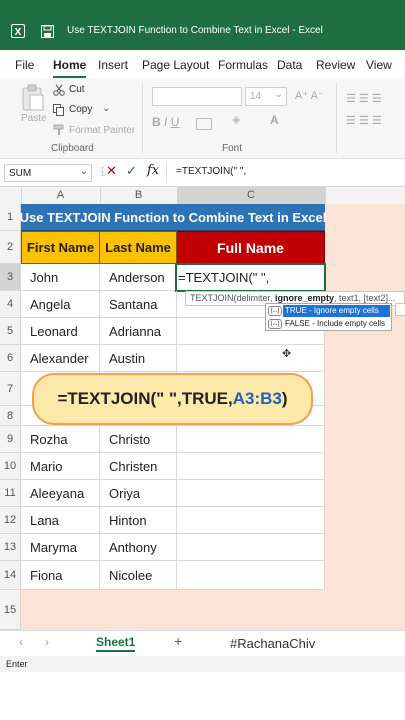  What do you see at coordinates (243, 65) in the screenshot?
I see `menu-formulas: Formulas` at bounding box center [243, 65].